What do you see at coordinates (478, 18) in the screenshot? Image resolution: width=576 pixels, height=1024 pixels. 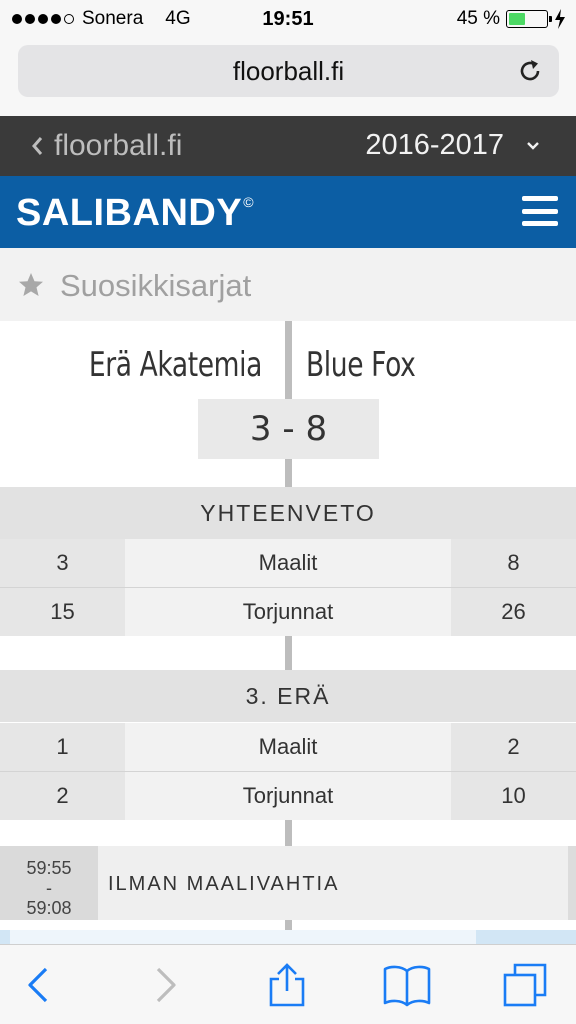 I see `battery-percent: 45 %` at bounding box center [478, 18].